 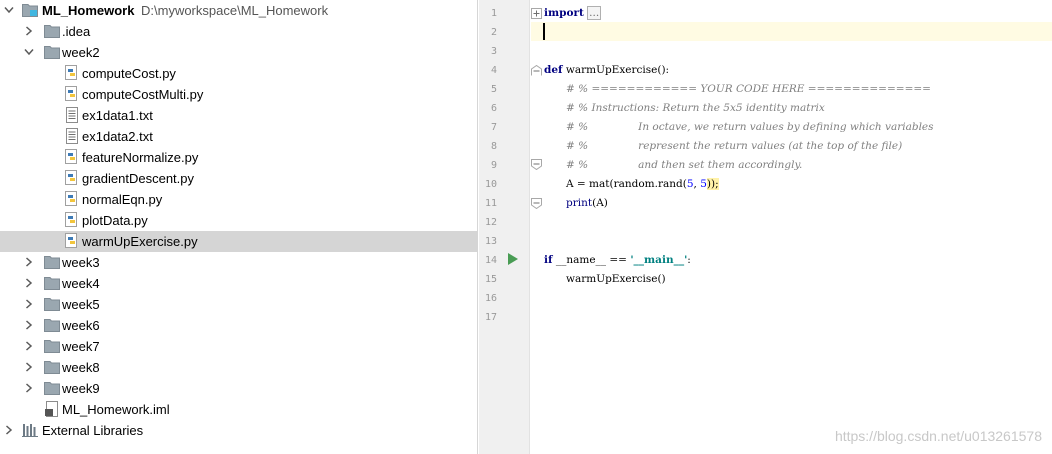 What do you see at coordinates (239, 178) in the screenshot?
I see `tree-item-gradientdescent-py: gradientDescent.py` at bounding box center [239, 178].